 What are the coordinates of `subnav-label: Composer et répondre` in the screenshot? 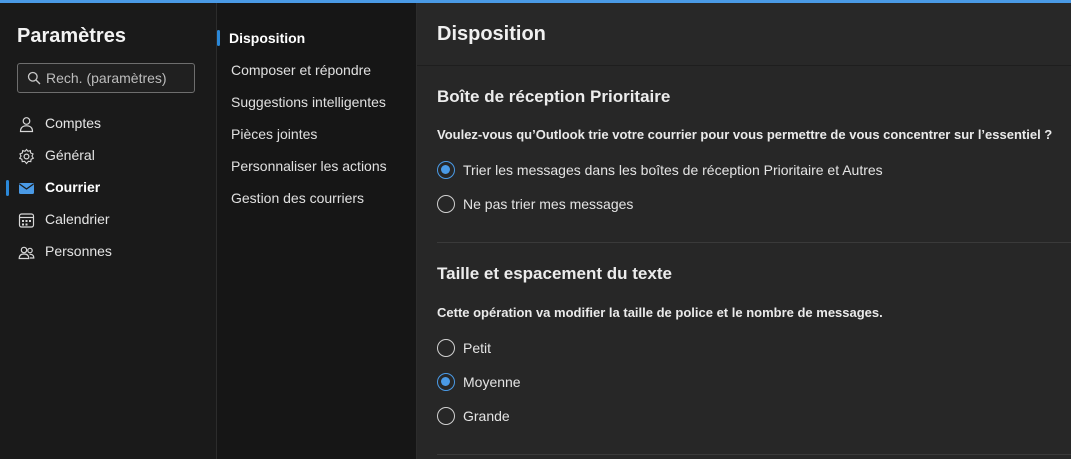 It's located at (301, 70).